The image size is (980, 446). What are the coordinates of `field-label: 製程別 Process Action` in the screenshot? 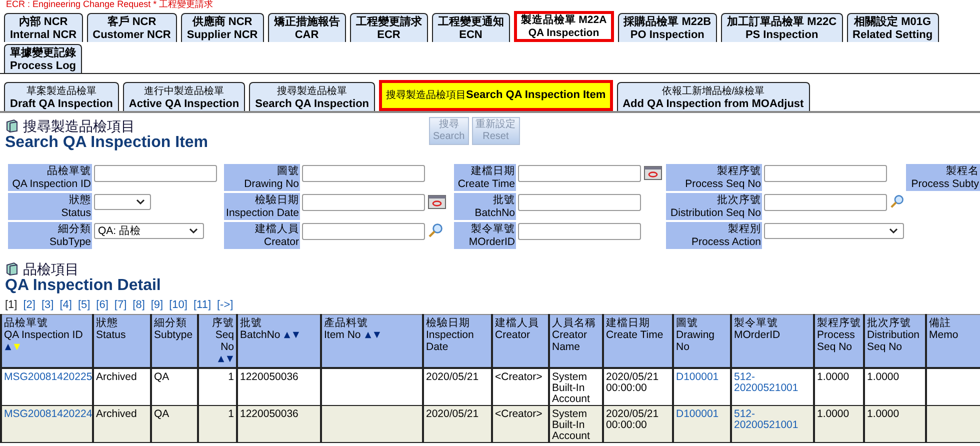 It's located at (714, 235).